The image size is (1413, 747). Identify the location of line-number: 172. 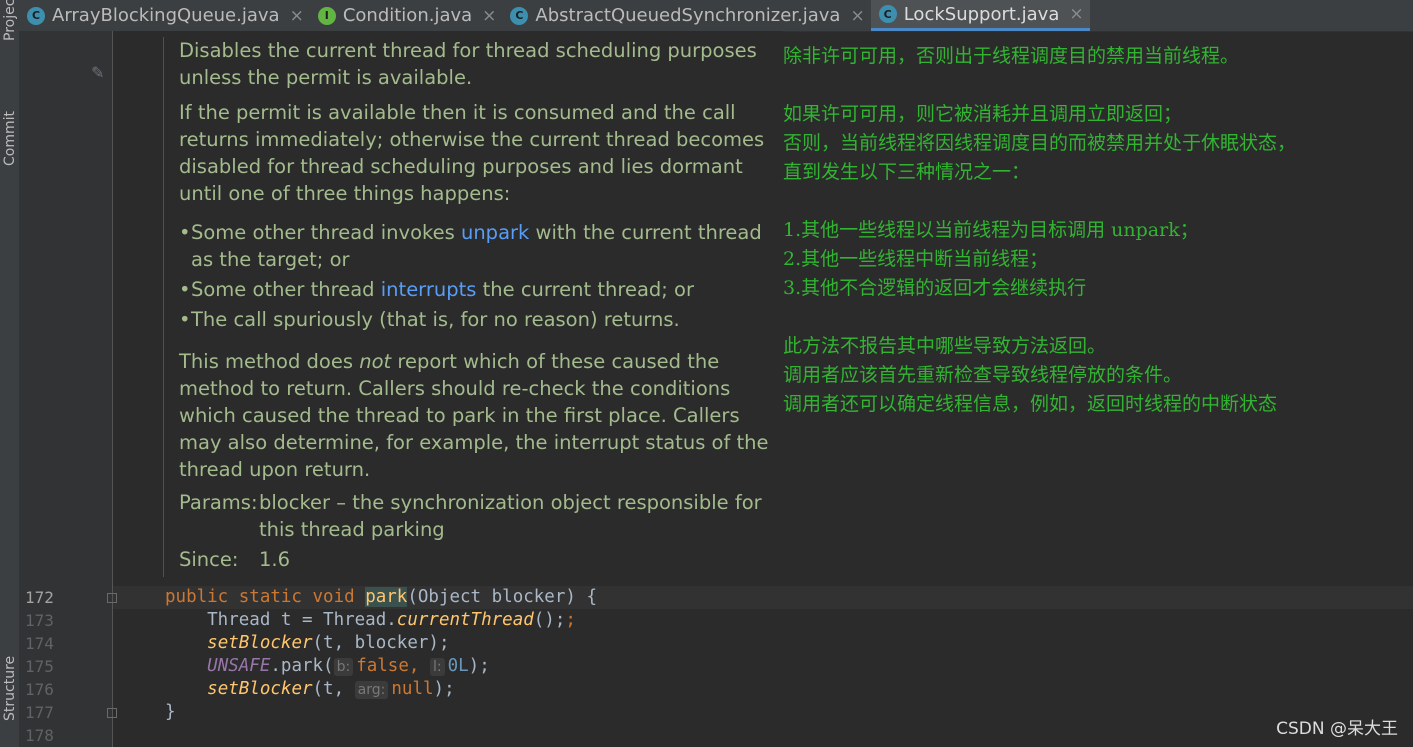
(65, 597).